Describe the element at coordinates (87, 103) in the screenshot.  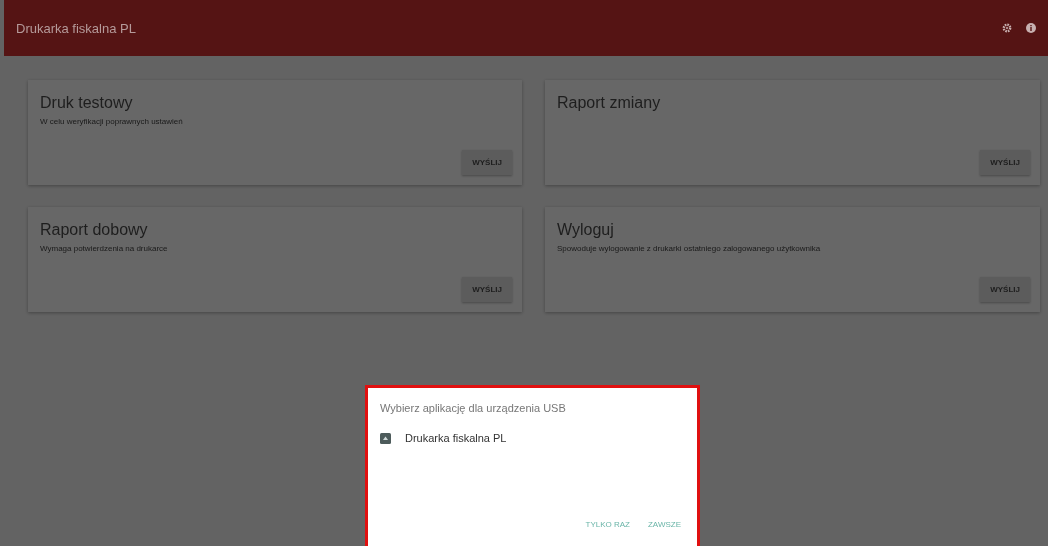
I see `card-title: Druk testowy` at that location.